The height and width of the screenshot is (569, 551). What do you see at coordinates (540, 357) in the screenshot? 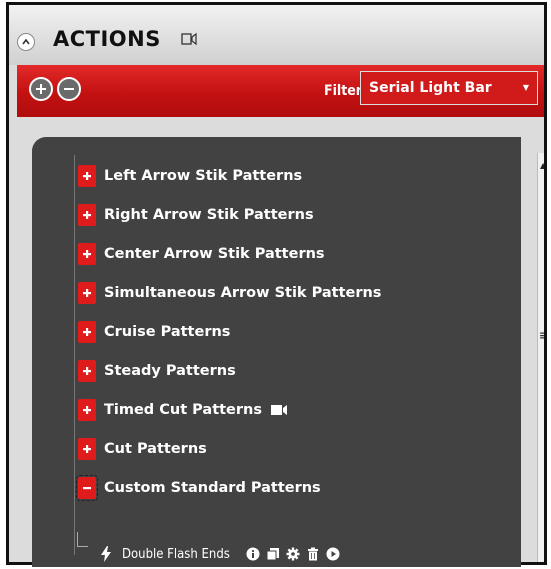
I see `tree-scrollbar: ▲ ≡` at bounding box center [540, 357].